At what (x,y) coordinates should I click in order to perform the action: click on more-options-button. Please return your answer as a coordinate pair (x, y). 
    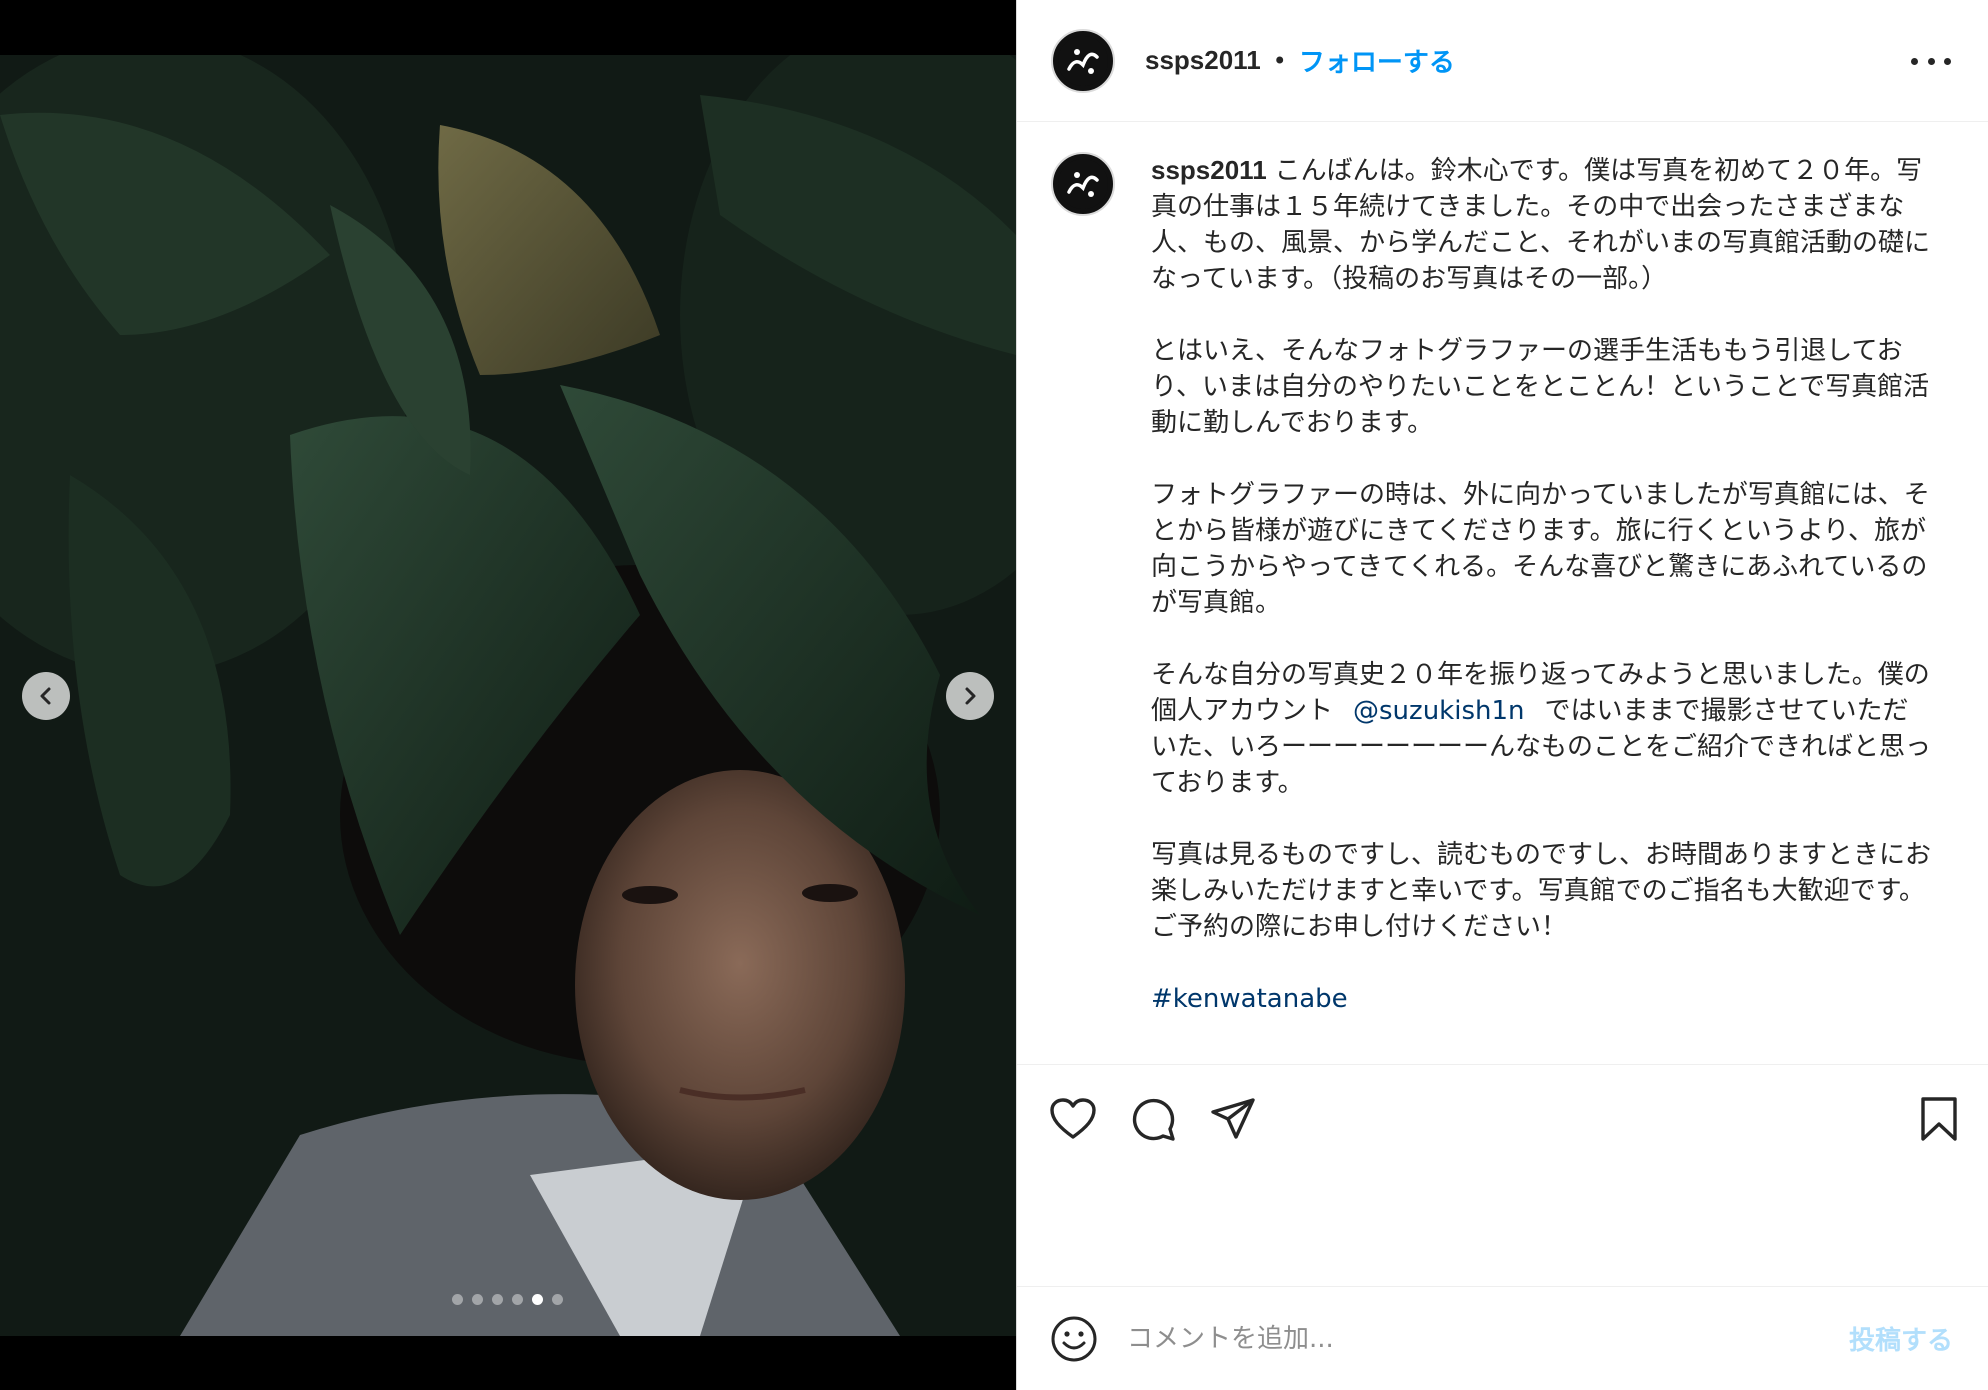
    Looking at the image, I should click on (1931, 61).